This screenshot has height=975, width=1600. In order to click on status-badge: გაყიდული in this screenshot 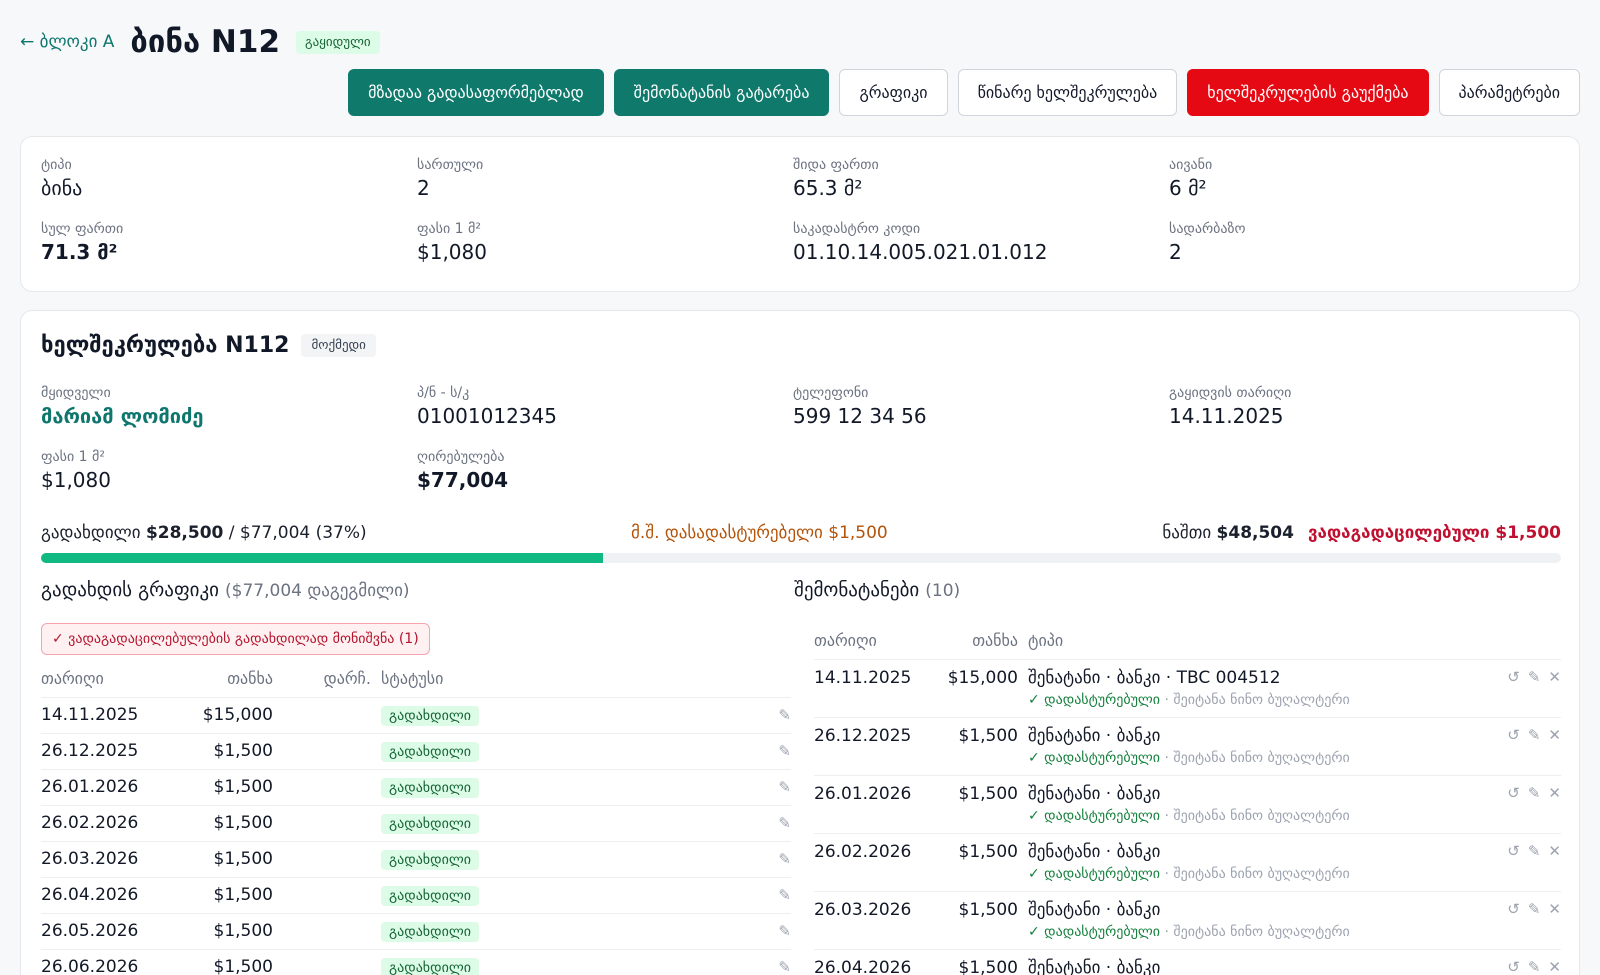, I will do `click(338, 42)`.